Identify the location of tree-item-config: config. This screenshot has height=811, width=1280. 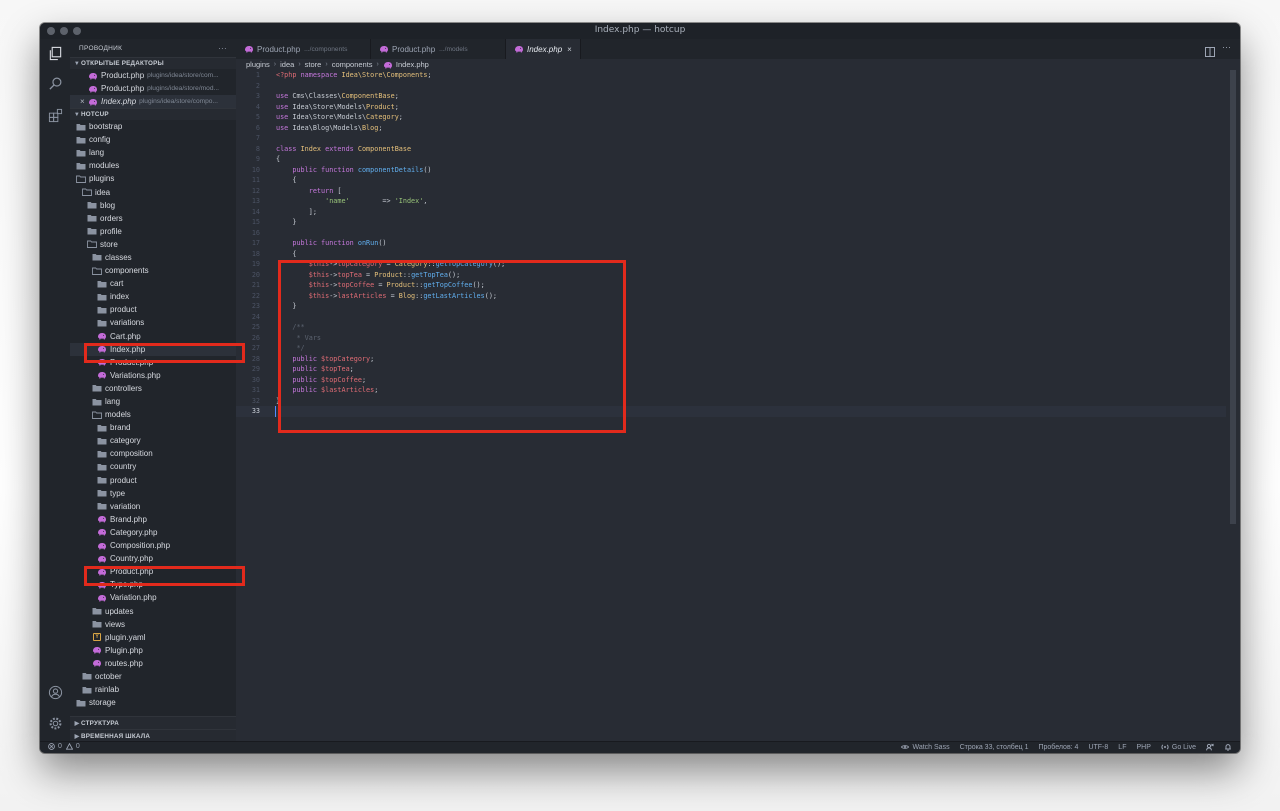
(153, 139).